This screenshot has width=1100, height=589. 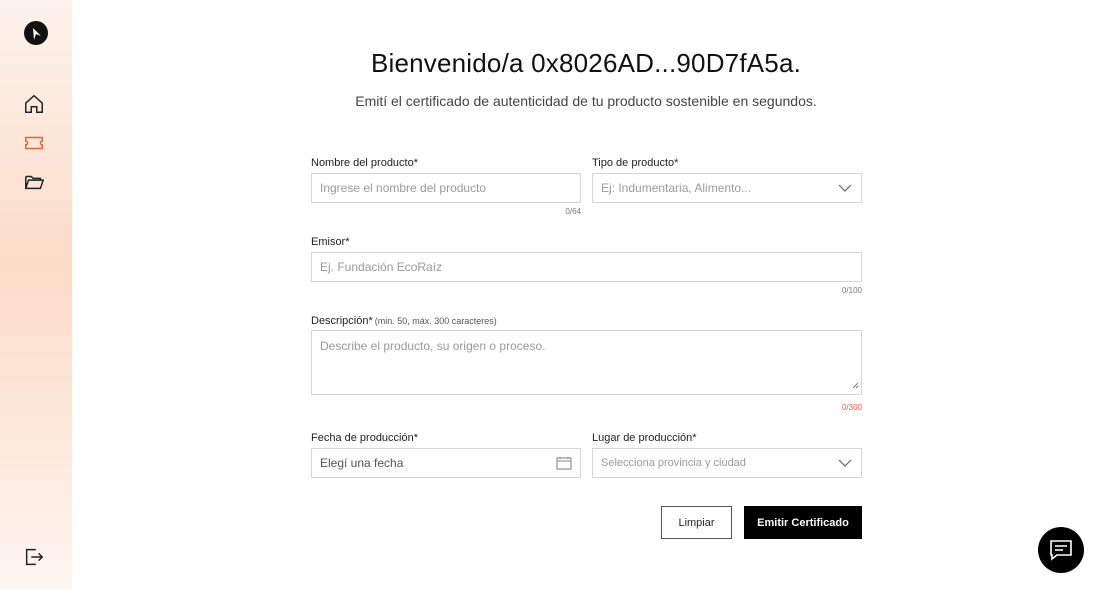 What do you see at coordinates (696, 522) in the screenshot?
I see `clear-button: Limpiar` at bounding box center [696, 522].